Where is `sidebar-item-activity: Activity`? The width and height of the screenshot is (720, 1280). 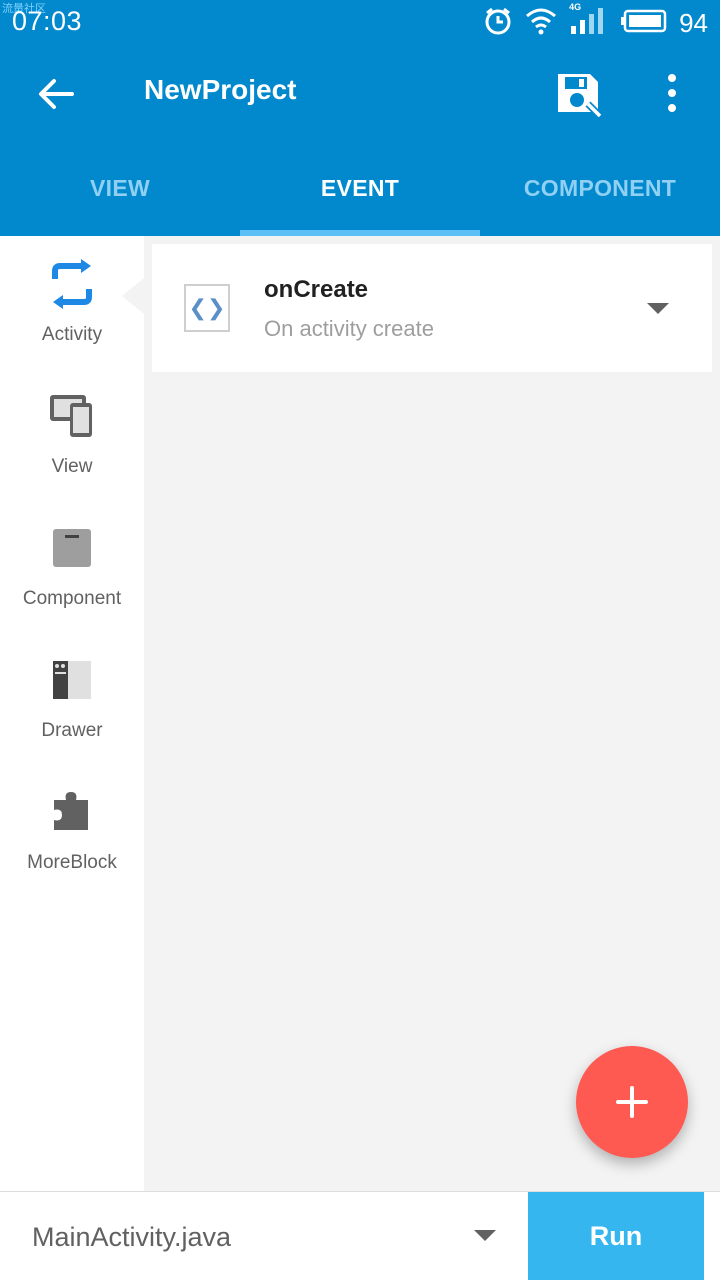 sidebar-item-activity: Activity is located at coordinates (72, 296).